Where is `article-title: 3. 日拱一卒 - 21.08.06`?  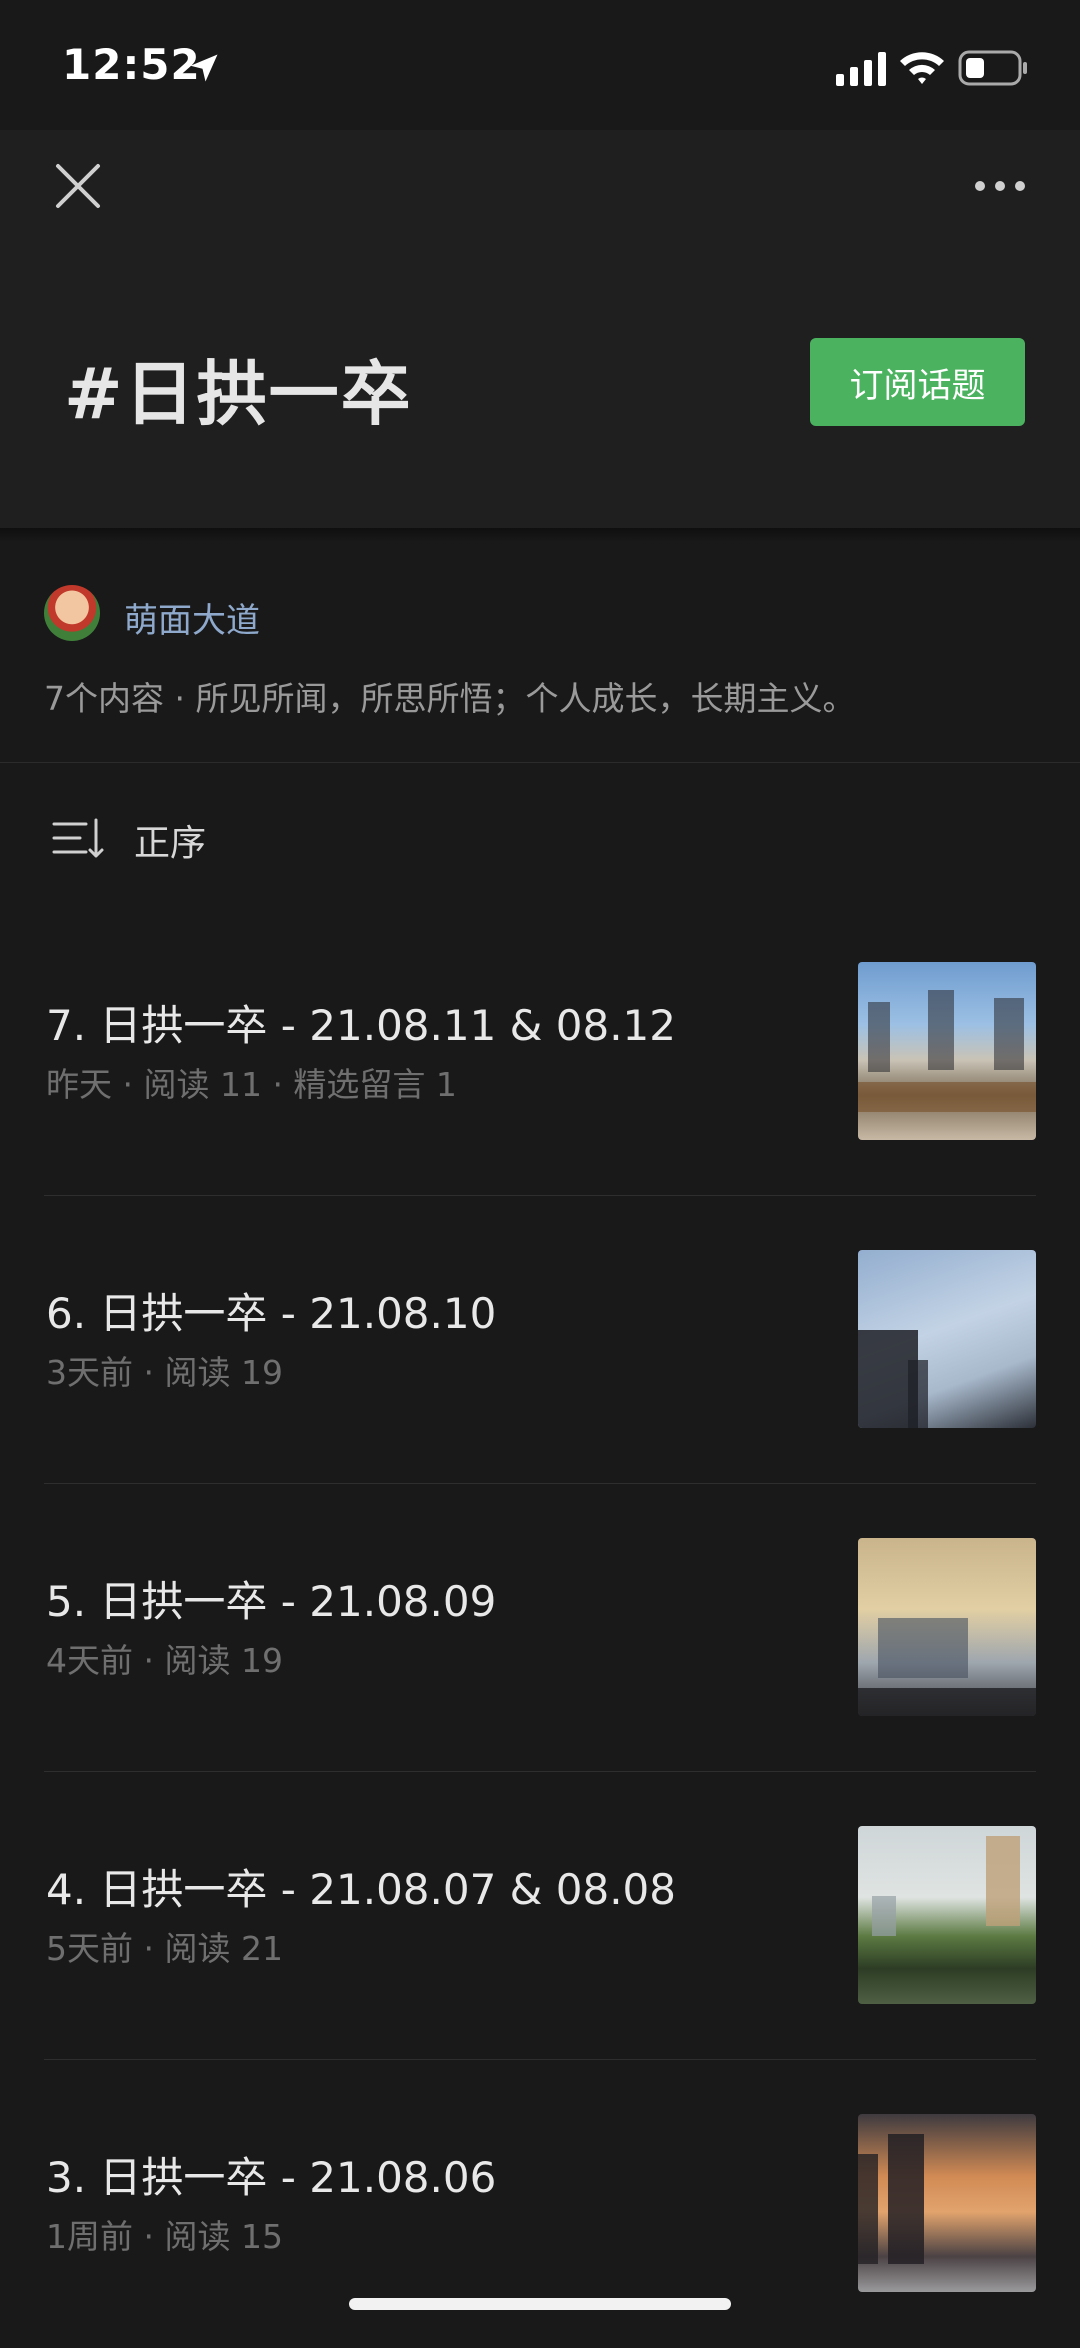 article-title: 3. 日拱一卒 - 21.08.06 is located at coordinates (271, 2177).